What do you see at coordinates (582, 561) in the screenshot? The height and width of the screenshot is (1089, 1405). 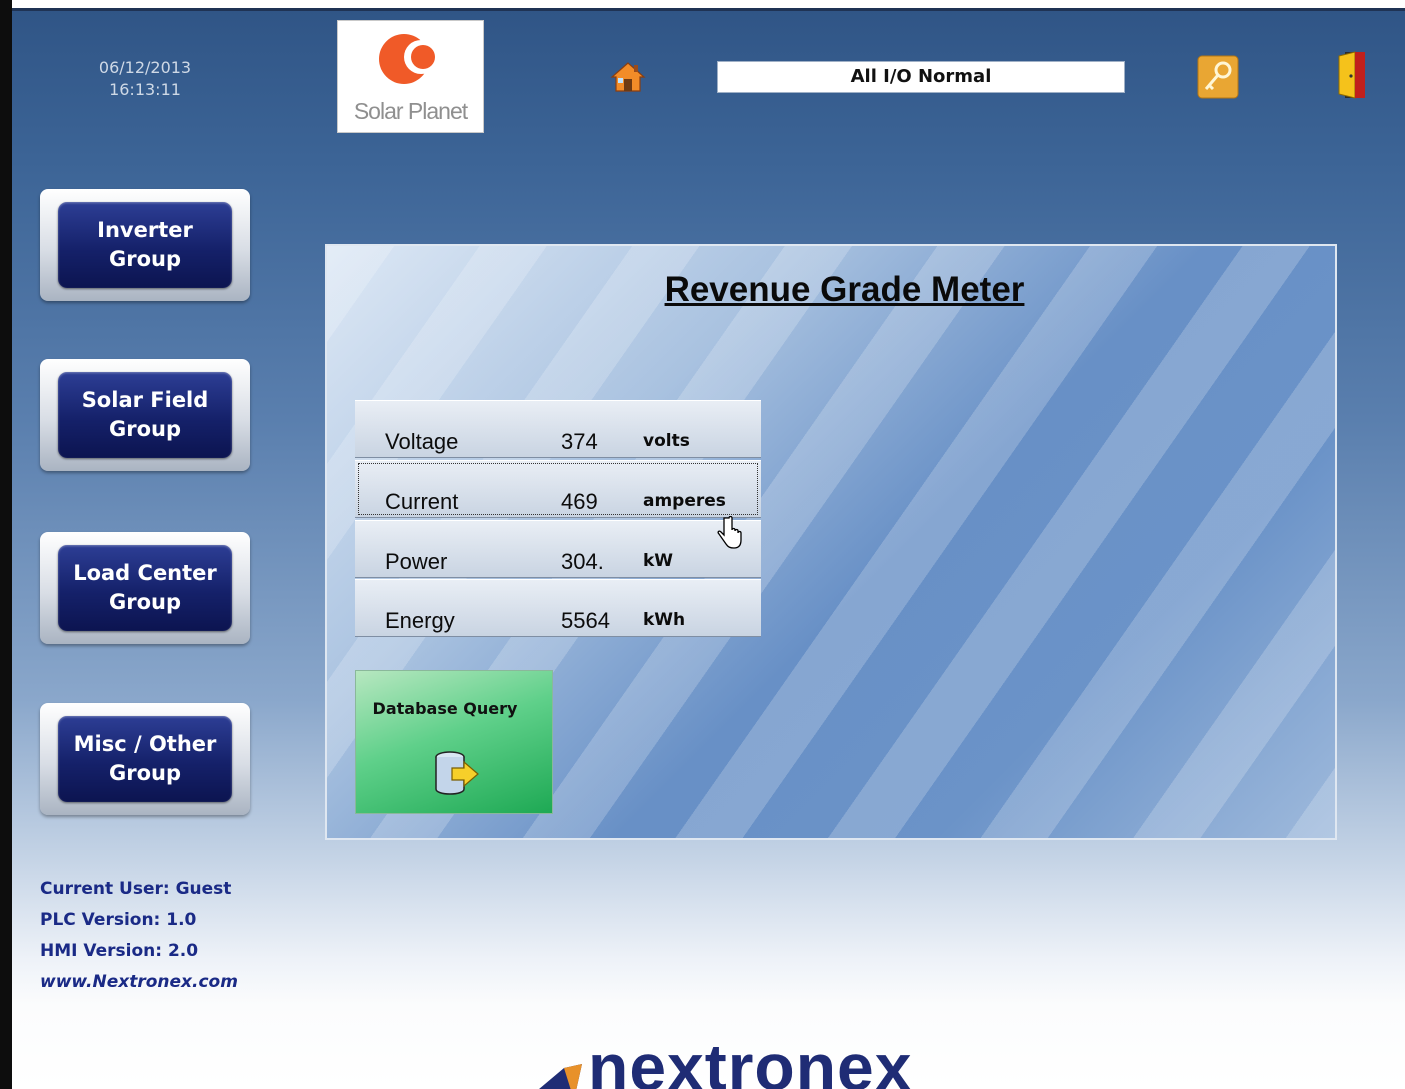 I see `meter-value: 304.` at bounding box center [582, 561].